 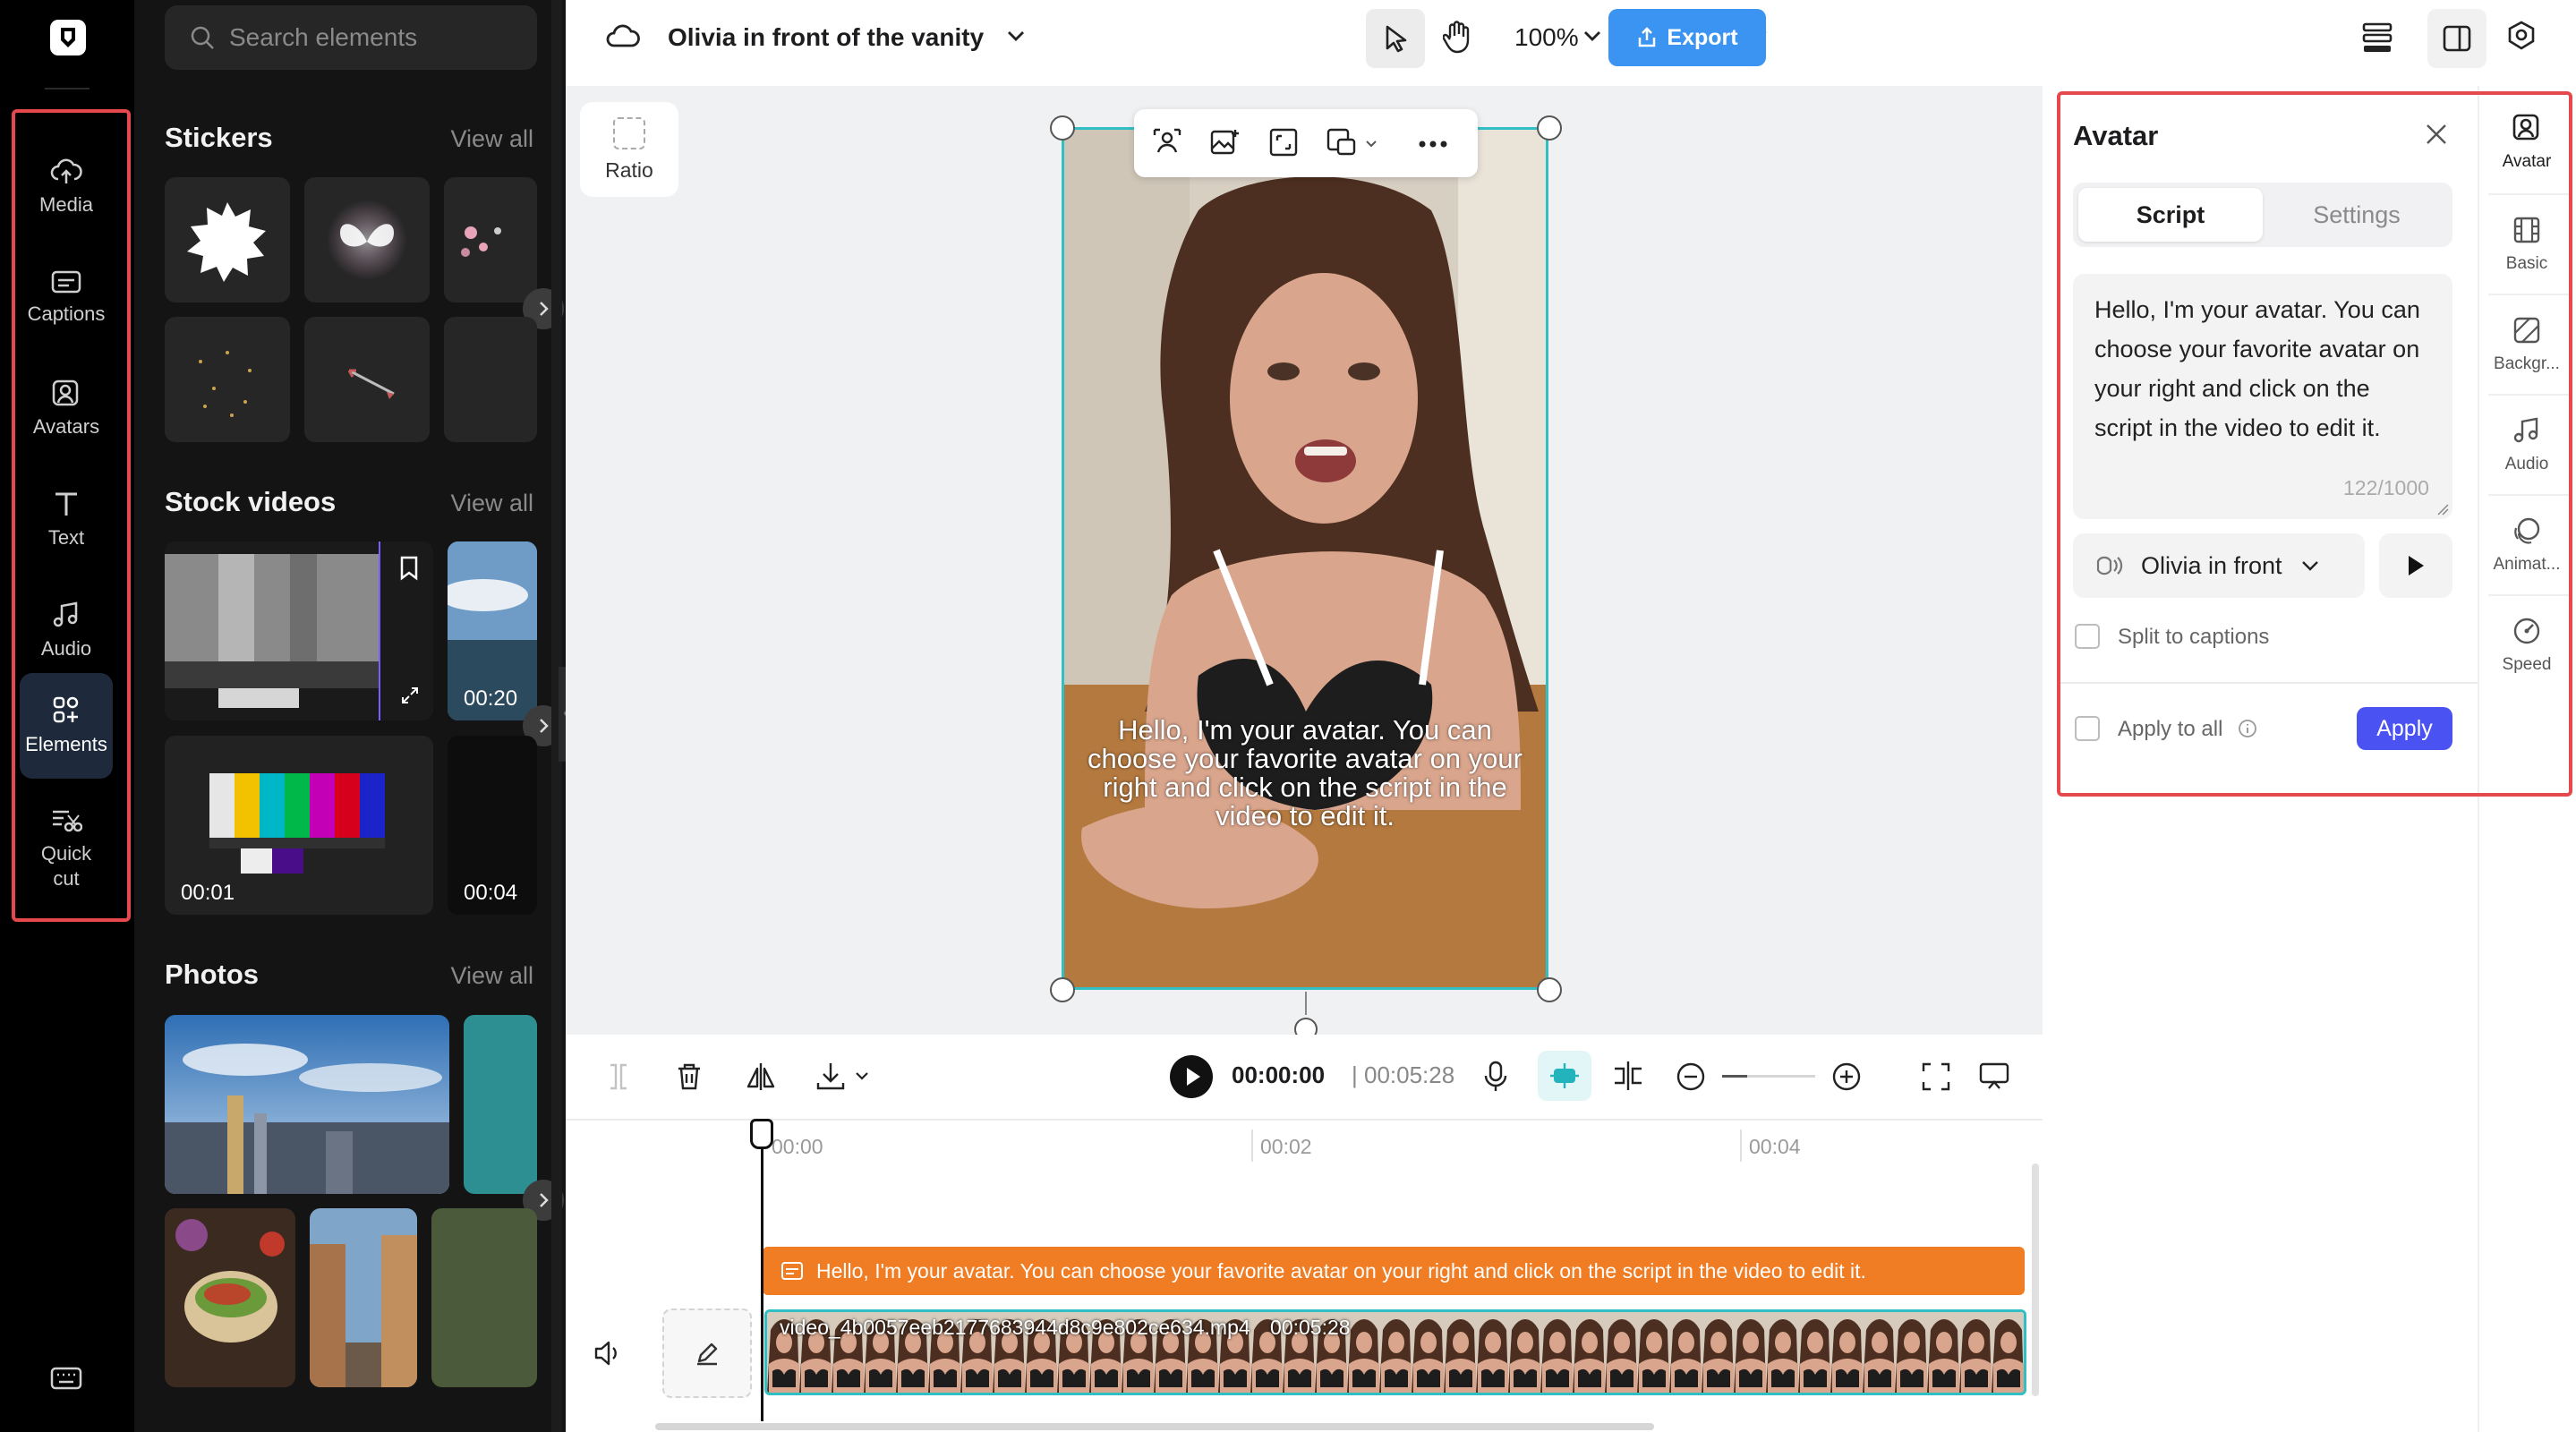 What do you see at coordinates (219, 137) in the screenshot?
I see `stickers-title: Stickers` at bounding box center [219, 137].